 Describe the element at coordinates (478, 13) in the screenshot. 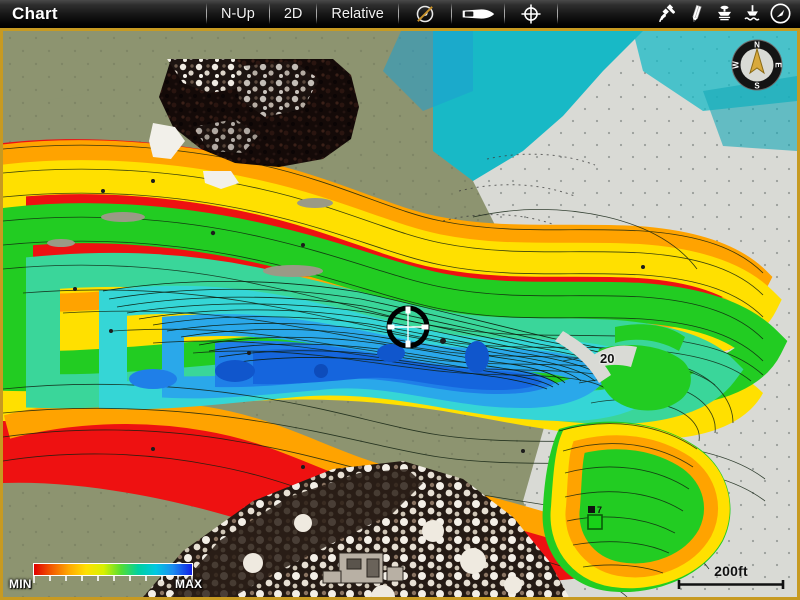

I see `vessel-icon` at that location.